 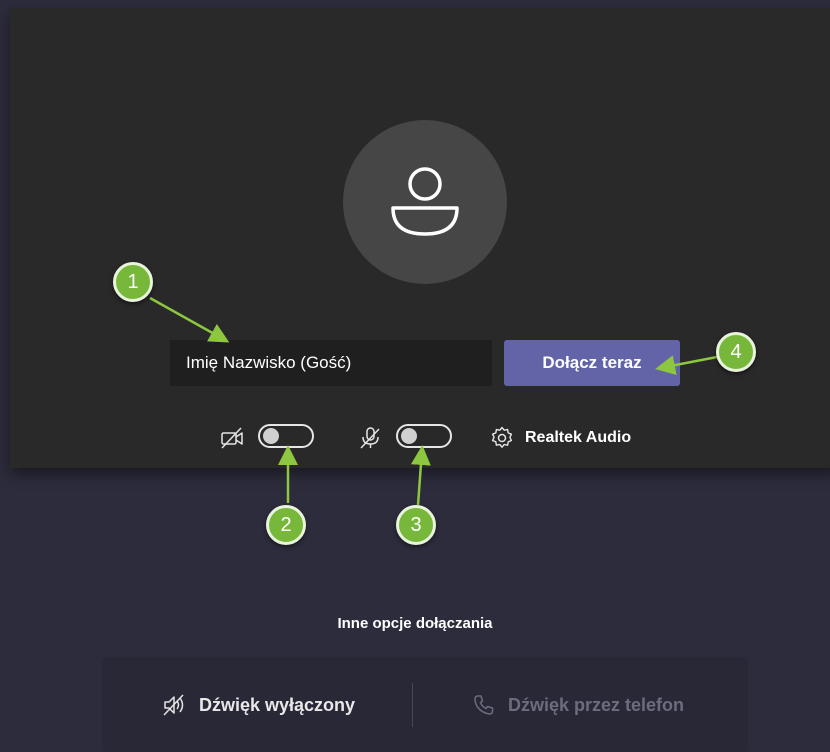 I want to click on annotation-number: 3, so click(x=416, y=524).